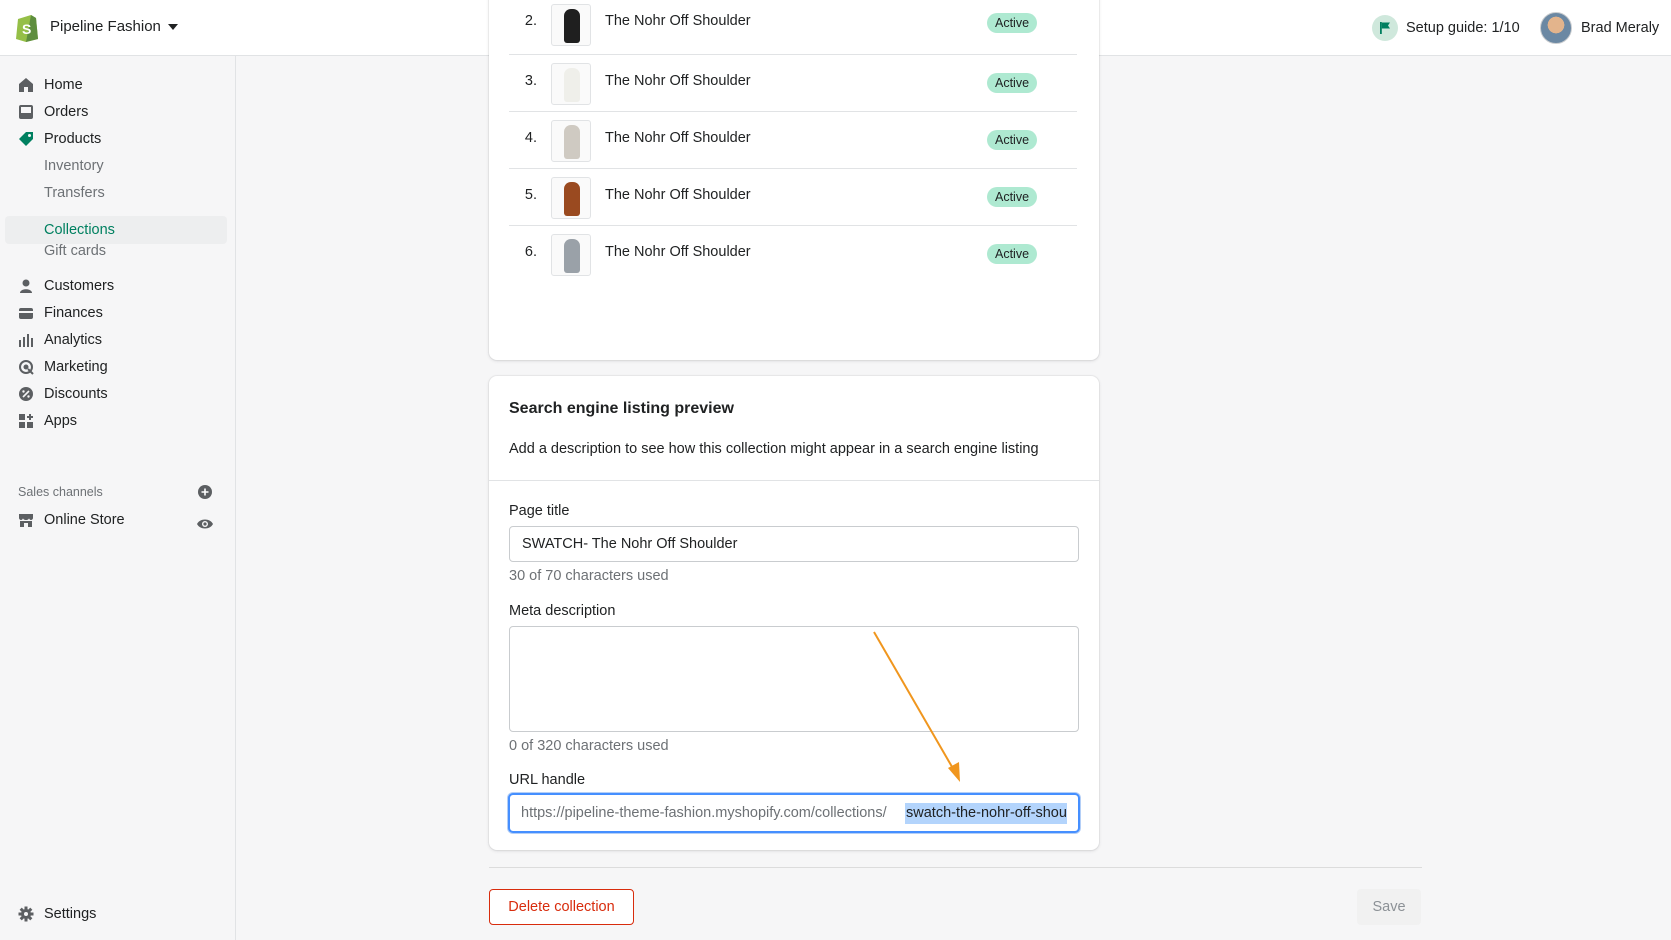 The height and width of the screenshot is (940, 1671). What do you see at coordinates (793, 197) in the screenshot?
I see `table-row: 5. The Nohr Off Shoulder Active` at bounding box center [793, 197].